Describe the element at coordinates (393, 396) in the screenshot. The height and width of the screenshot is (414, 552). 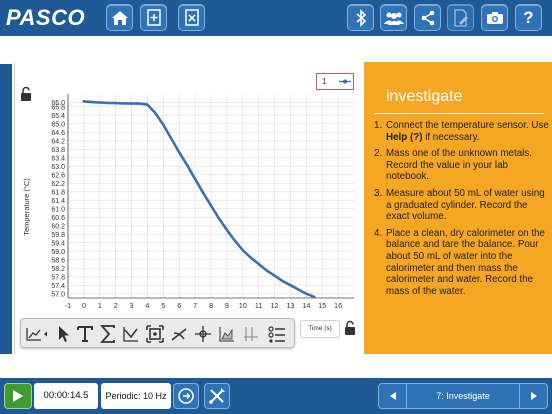
I see `previous-page-button` at that location.